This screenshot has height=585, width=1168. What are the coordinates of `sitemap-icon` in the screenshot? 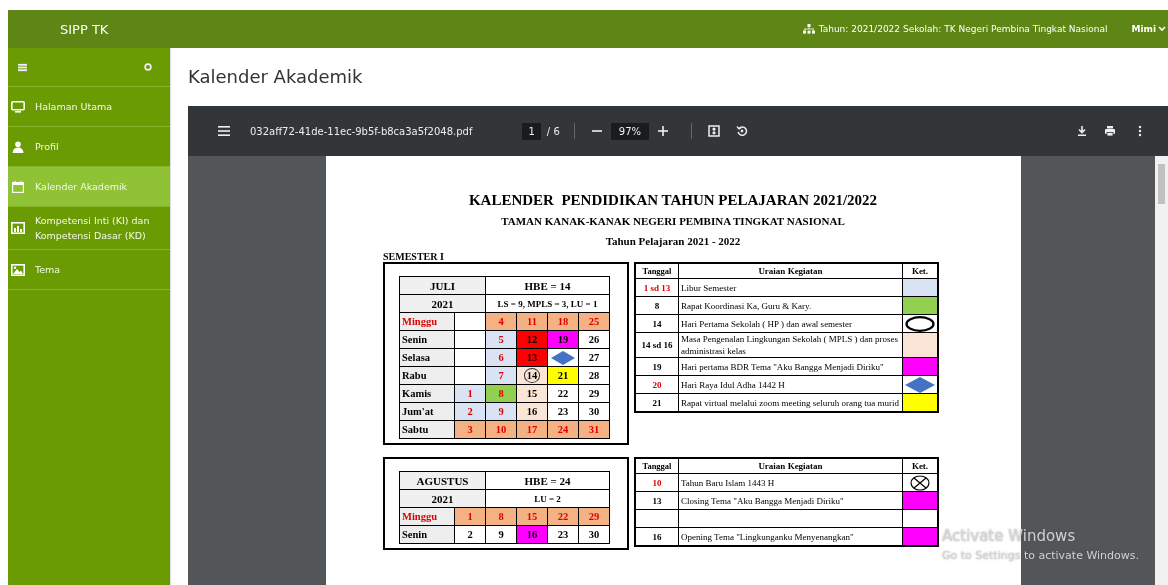 It's located at (808, 29).